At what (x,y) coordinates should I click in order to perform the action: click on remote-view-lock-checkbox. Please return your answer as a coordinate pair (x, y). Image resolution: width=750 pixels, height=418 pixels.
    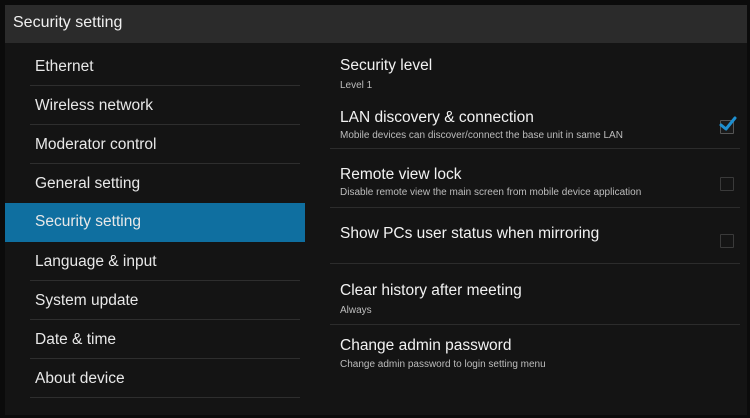
    Looking at the image, I should click on (727, 184).